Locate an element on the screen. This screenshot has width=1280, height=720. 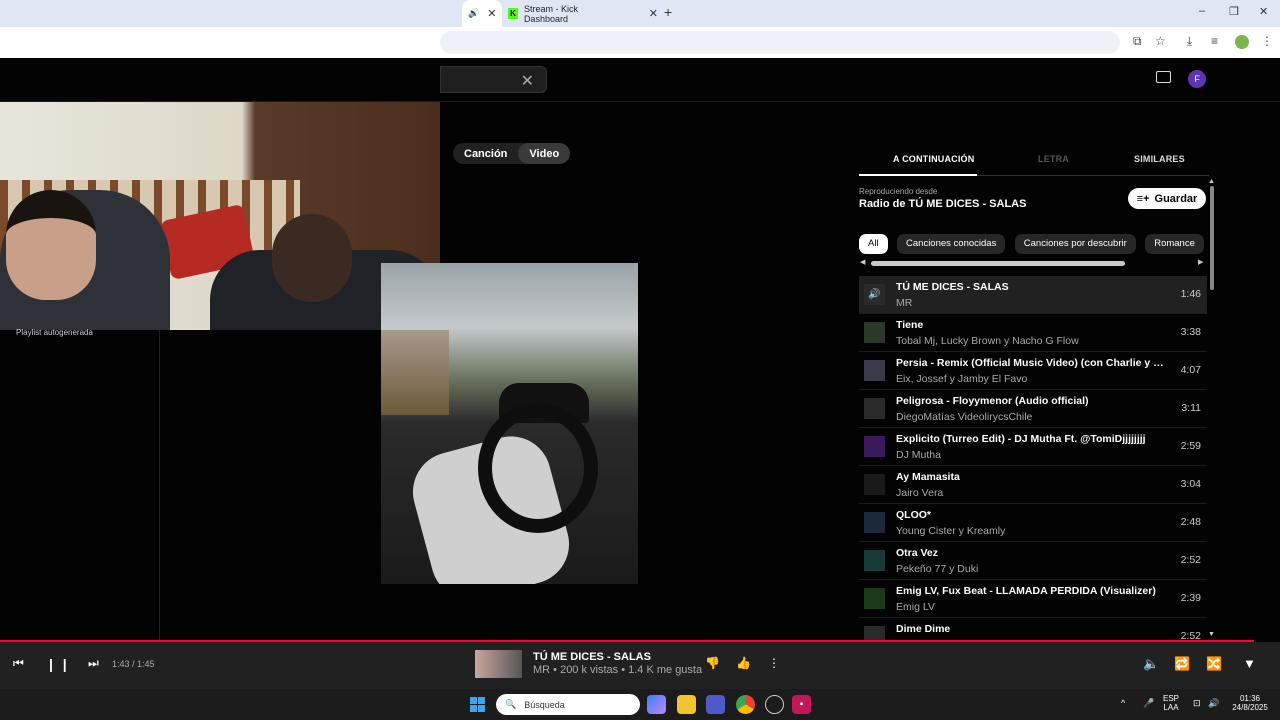
teams-icon is located at coordinates (715, 704).